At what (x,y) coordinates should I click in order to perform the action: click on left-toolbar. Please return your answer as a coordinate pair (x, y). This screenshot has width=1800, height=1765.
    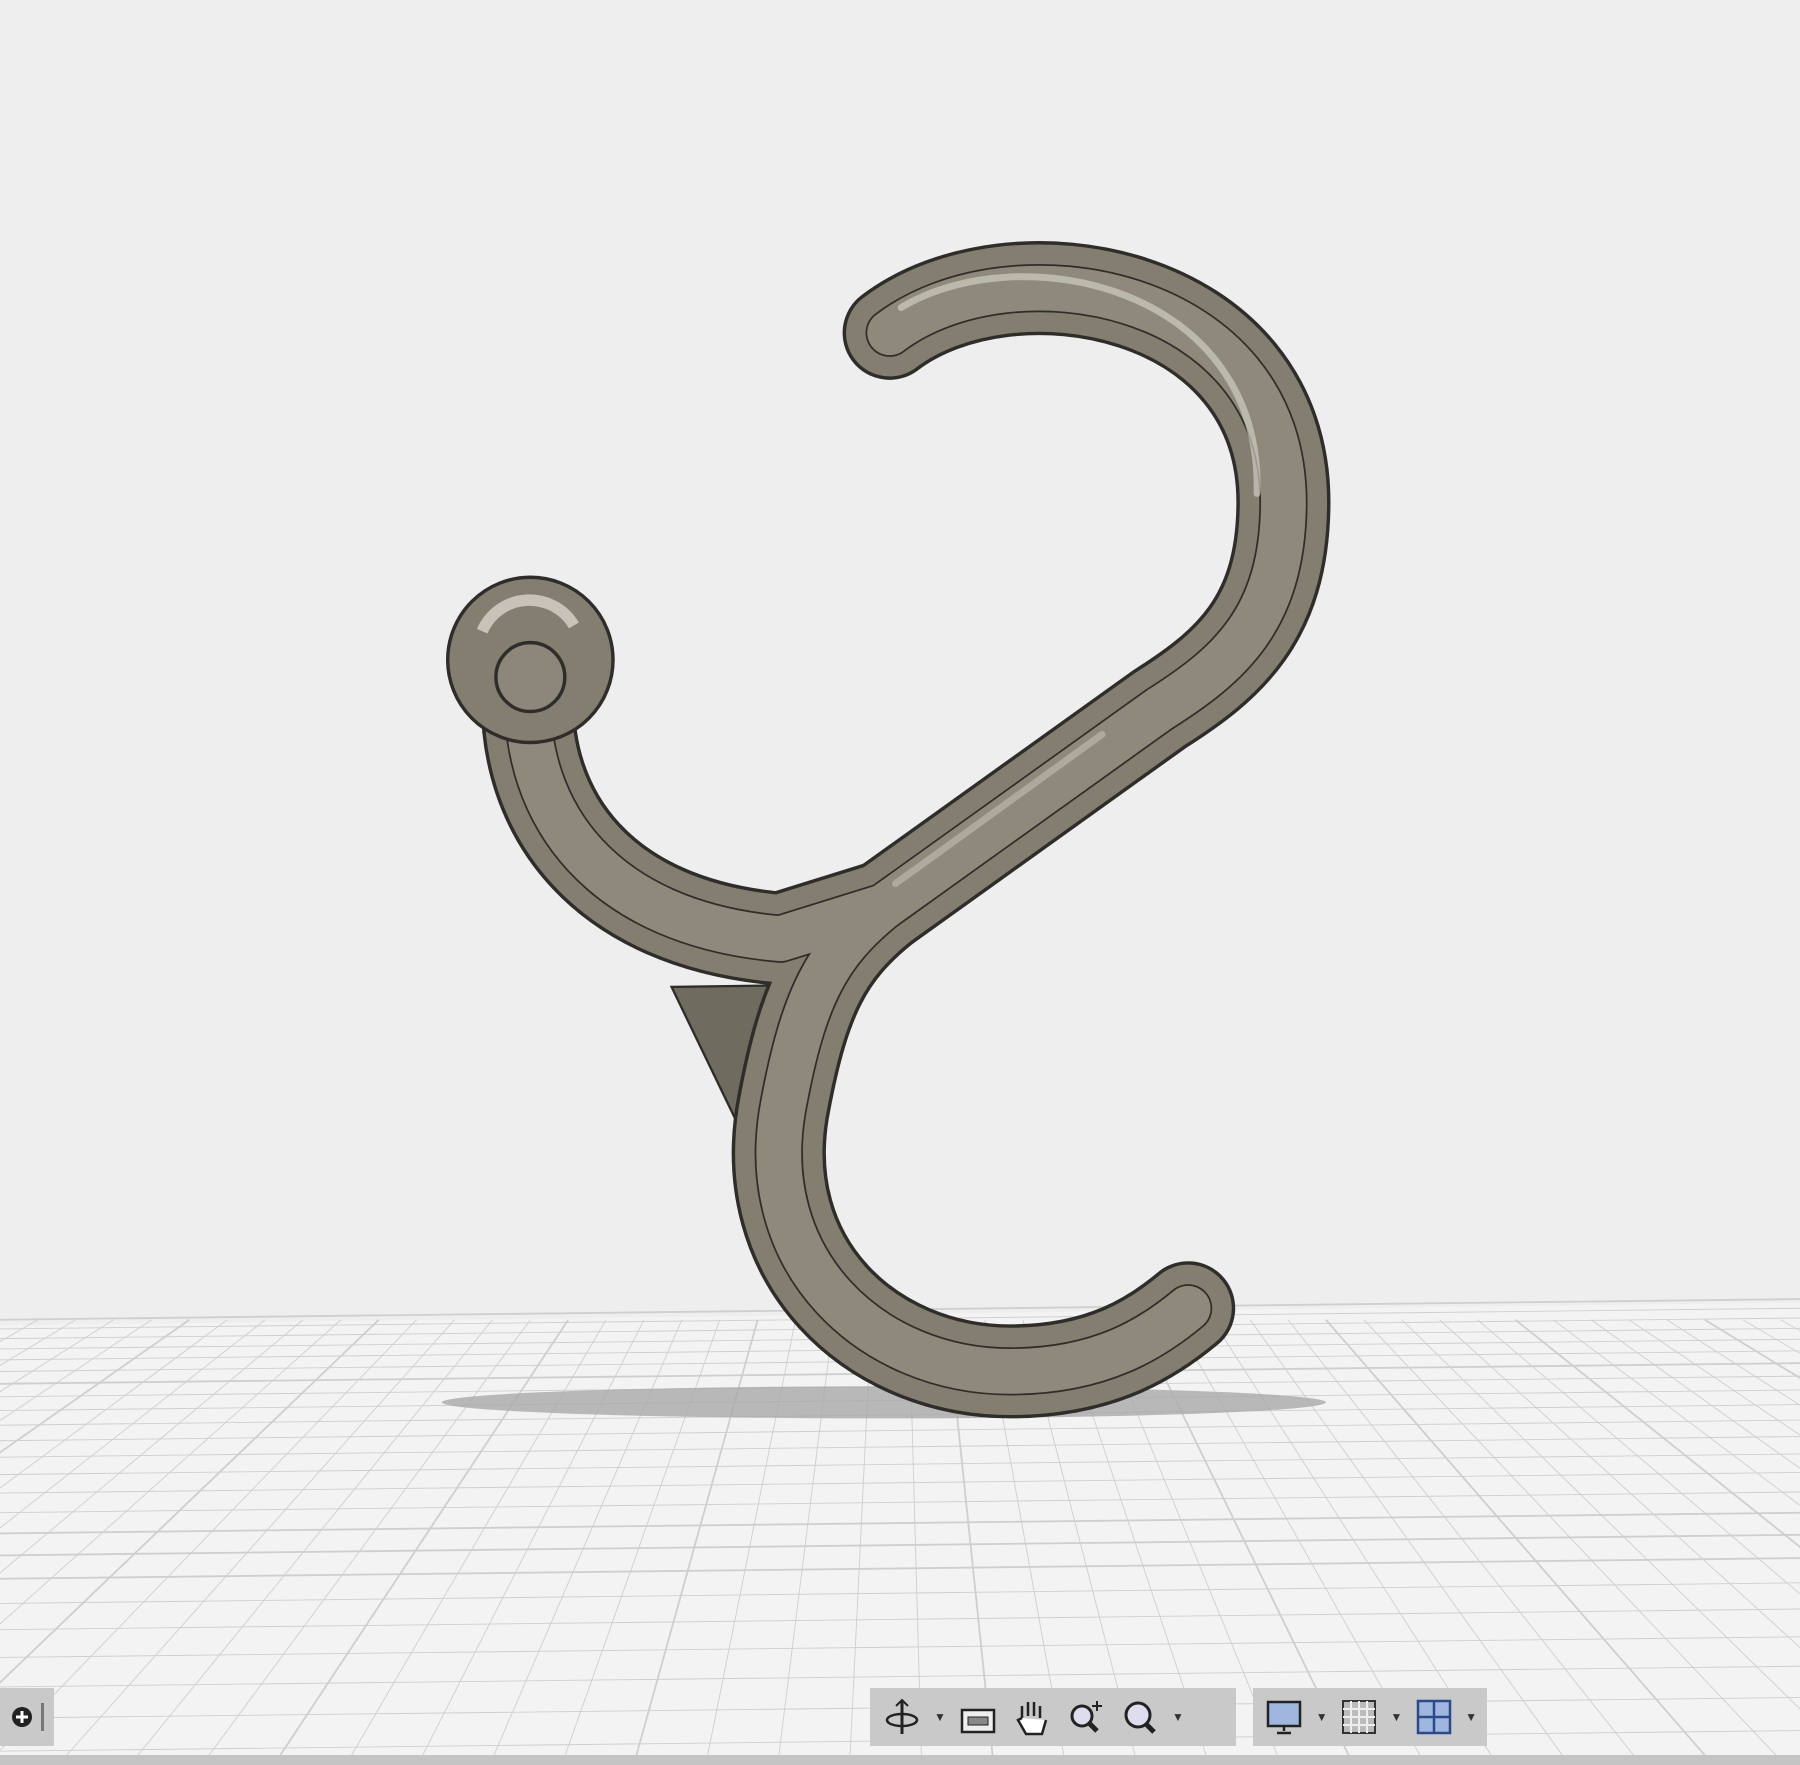
    Looking at the image, I should click on (27, 1717).